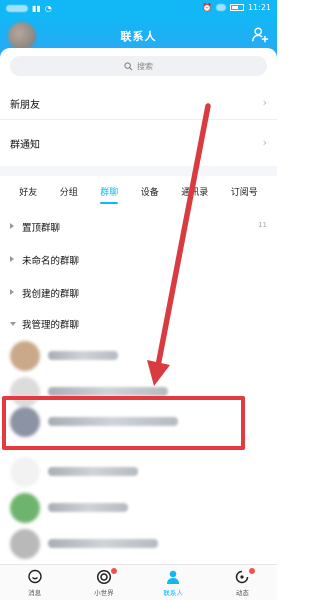  I want to click on nav-moments: 动态, so click(242, 582).